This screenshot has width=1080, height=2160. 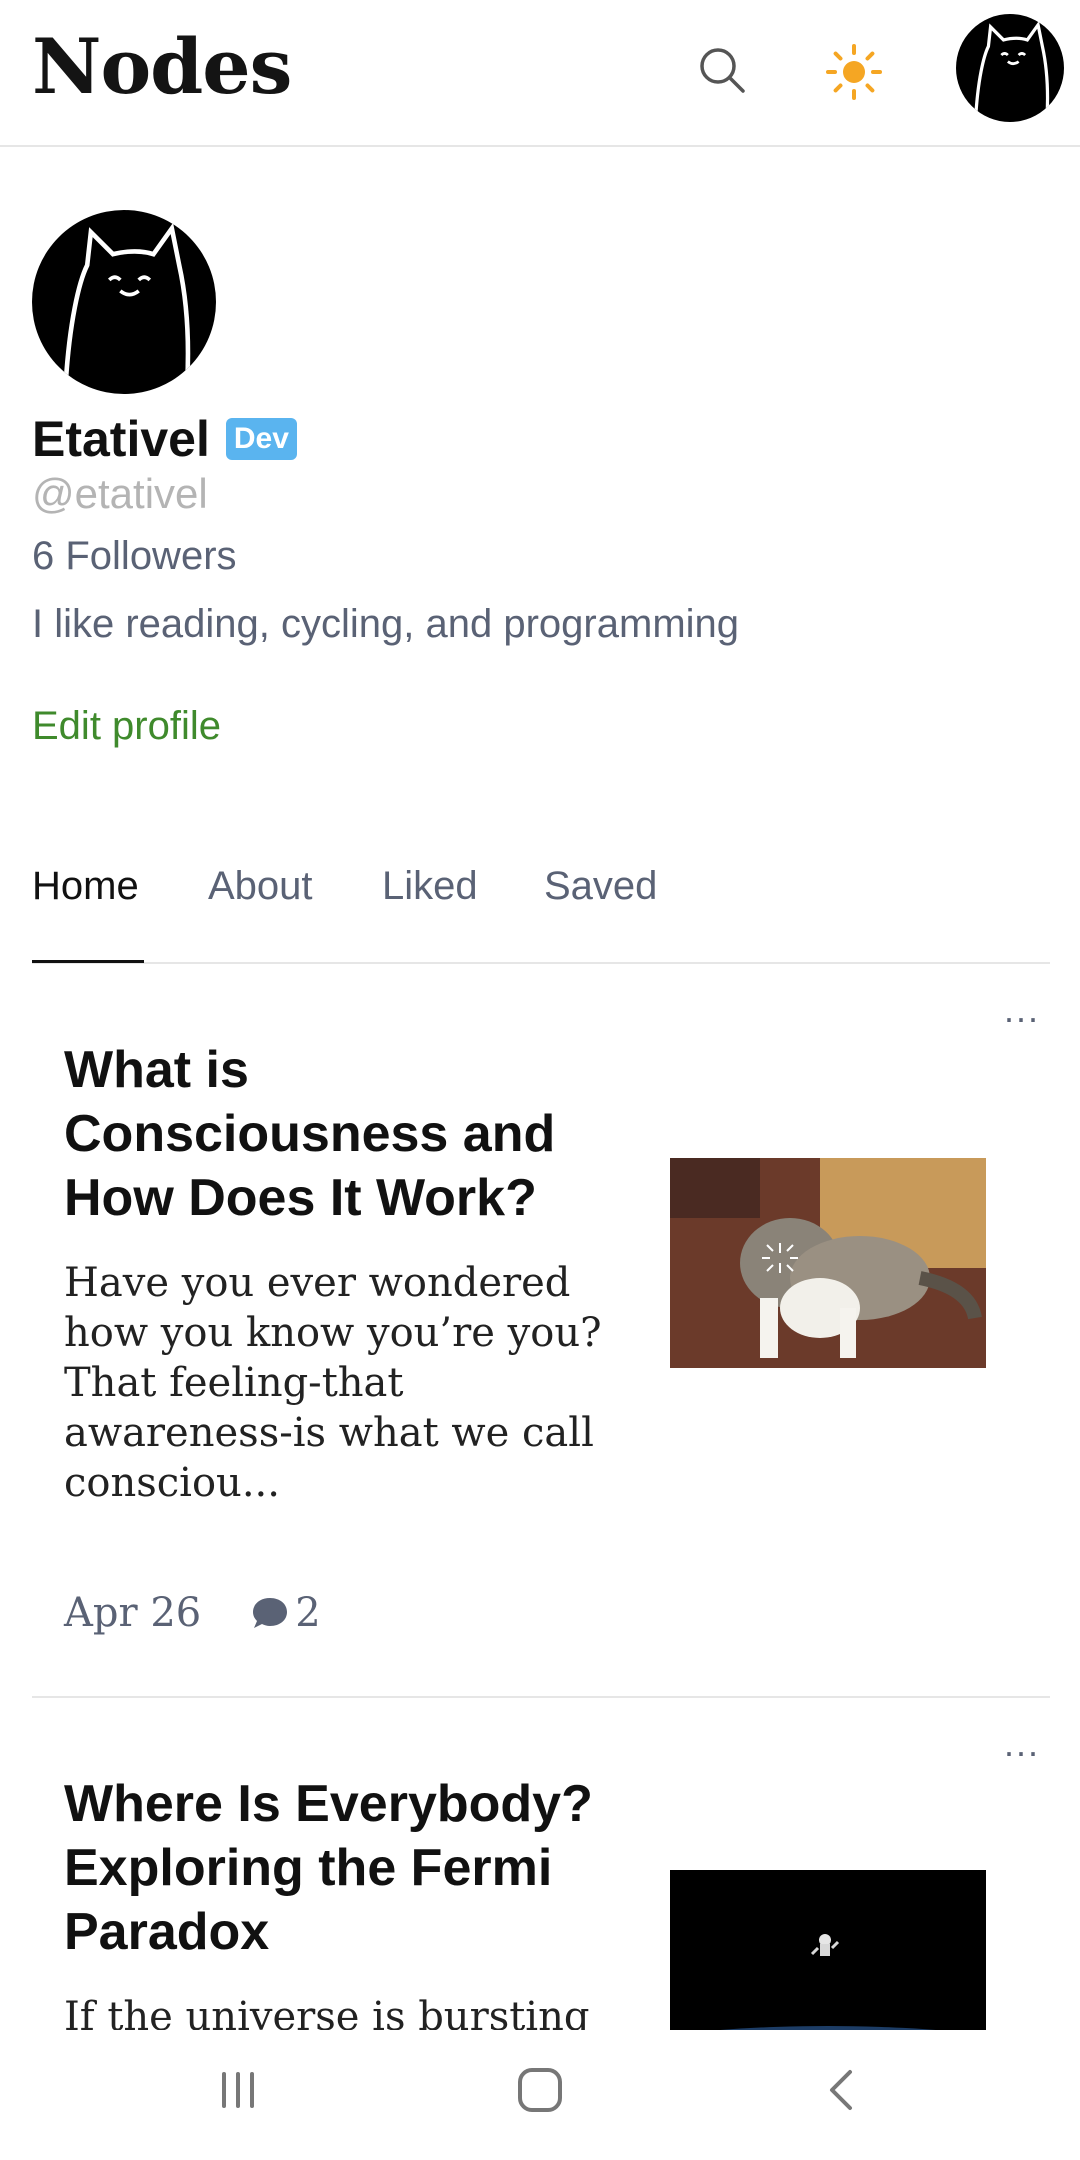 I want to click on comments-count: 2, so click(x=286, y=1613).